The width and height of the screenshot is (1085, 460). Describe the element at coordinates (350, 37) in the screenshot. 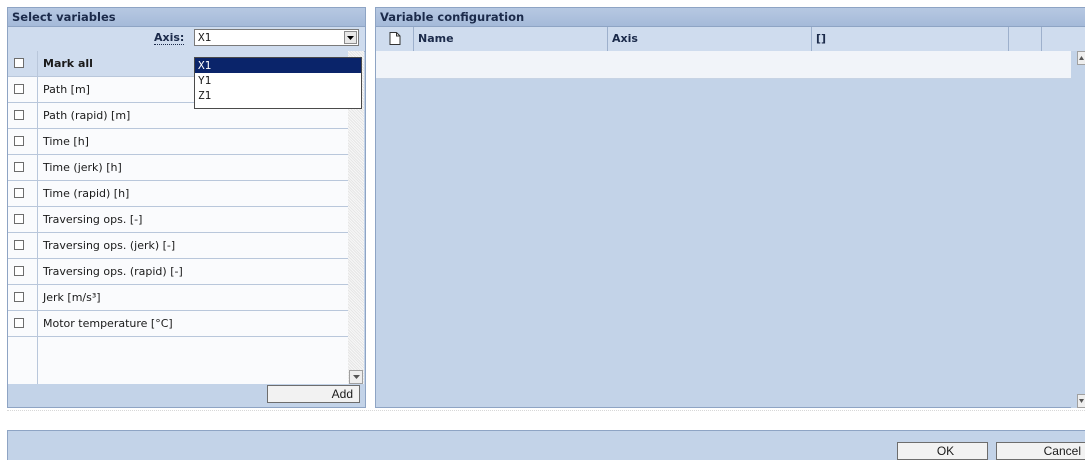

I see `chevron-down-icon` at that location.